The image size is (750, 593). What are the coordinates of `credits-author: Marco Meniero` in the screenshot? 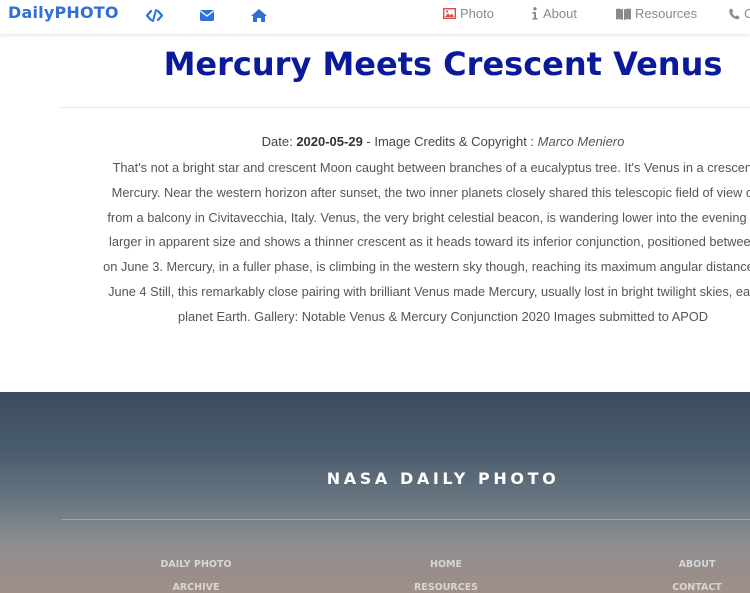 It's located at (581, 141).